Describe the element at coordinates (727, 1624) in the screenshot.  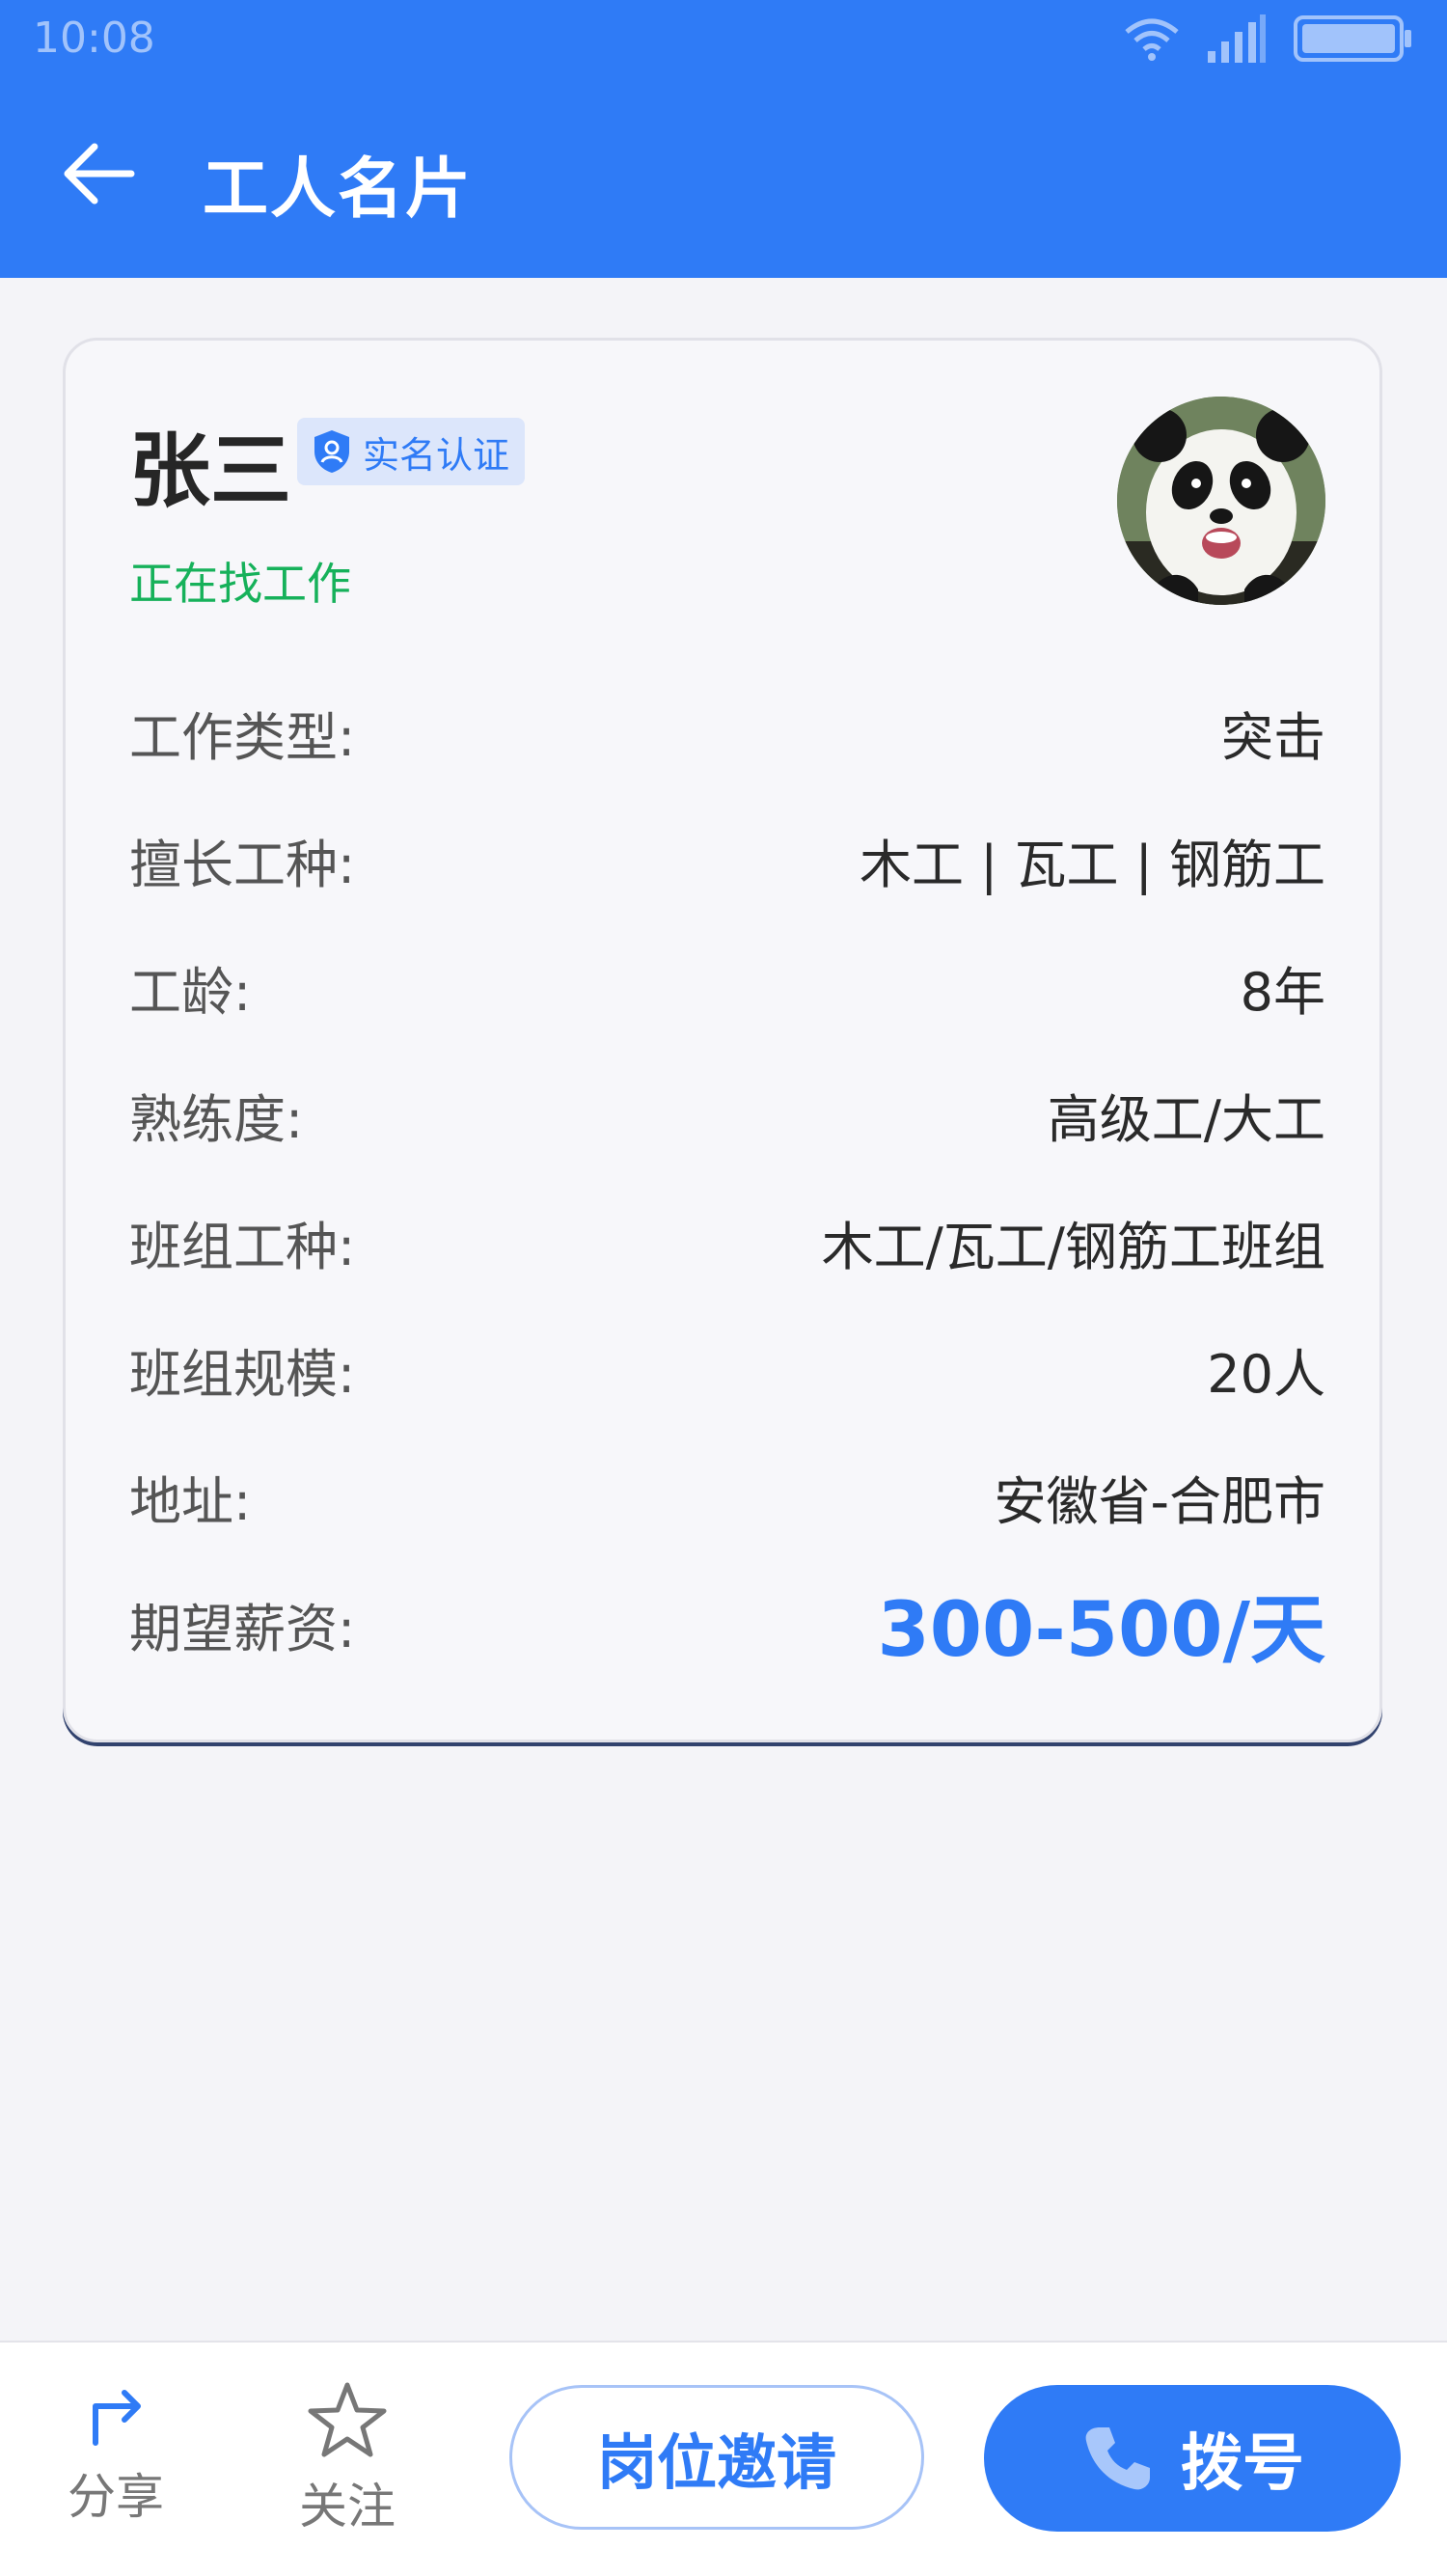
I see `detail-row-salary: 期望薪资: 300-500/天` at that location.